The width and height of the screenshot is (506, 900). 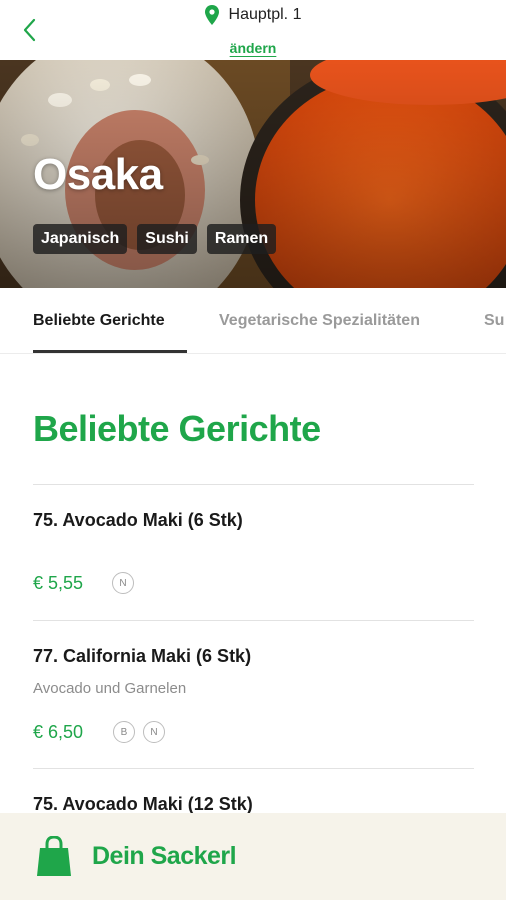 What do you see at coordinates (98, 174) in the screenshot?
I see `restaurant-name: Osaka` at bounding box center [98, 174].